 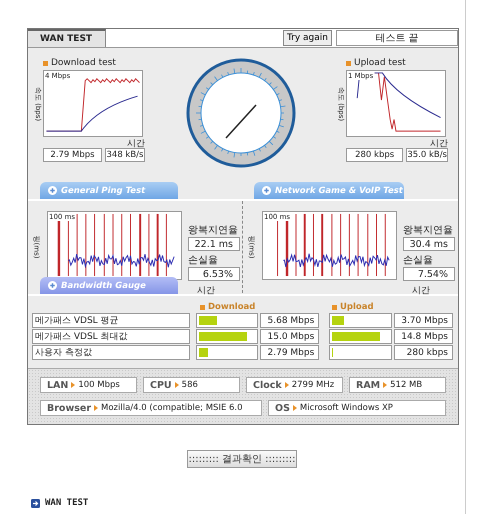 What do you see at coordinates (380, 63) in the screenshot?
I see `chart-title: Upload test` at bounding box center [380, 63].